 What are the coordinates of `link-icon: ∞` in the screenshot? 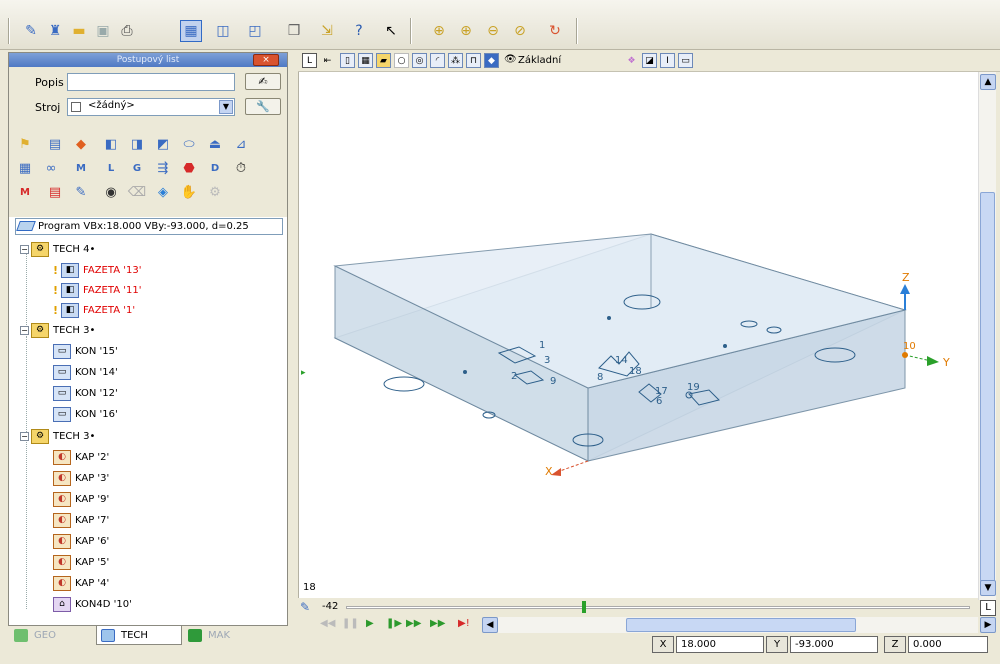 It's located at (51, 168).